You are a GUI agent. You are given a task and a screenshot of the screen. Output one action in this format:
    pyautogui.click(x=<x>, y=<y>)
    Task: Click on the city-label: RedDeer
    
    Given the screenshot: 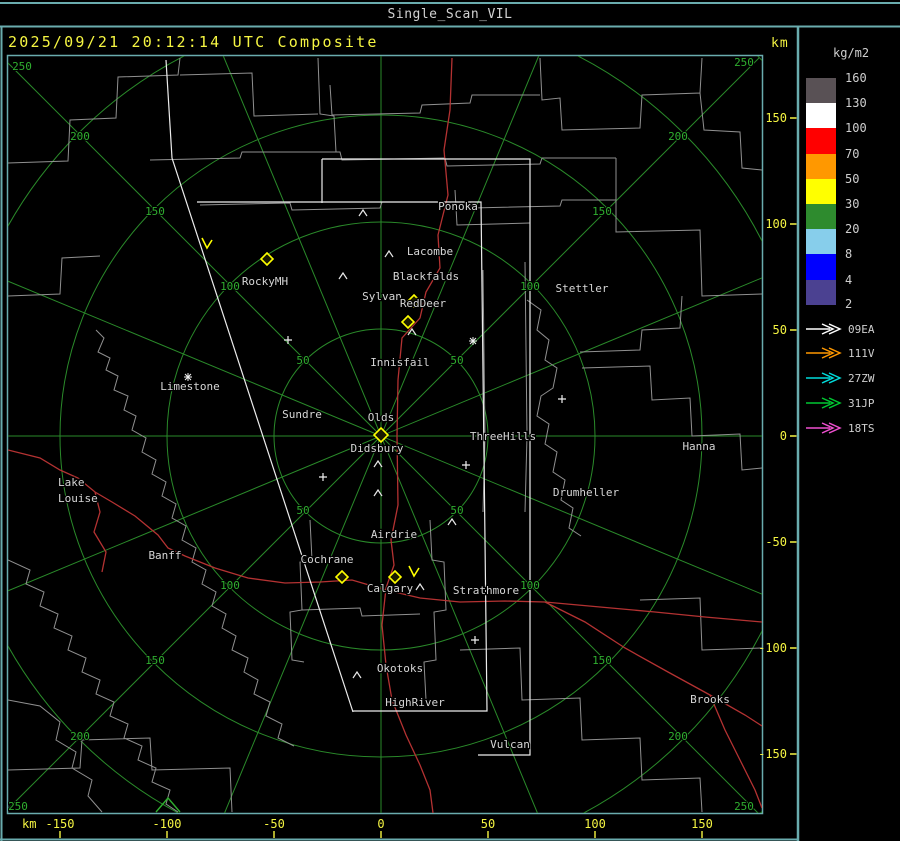 What is the action you would take?
    pyautogui.click(x=423, y=303)
    